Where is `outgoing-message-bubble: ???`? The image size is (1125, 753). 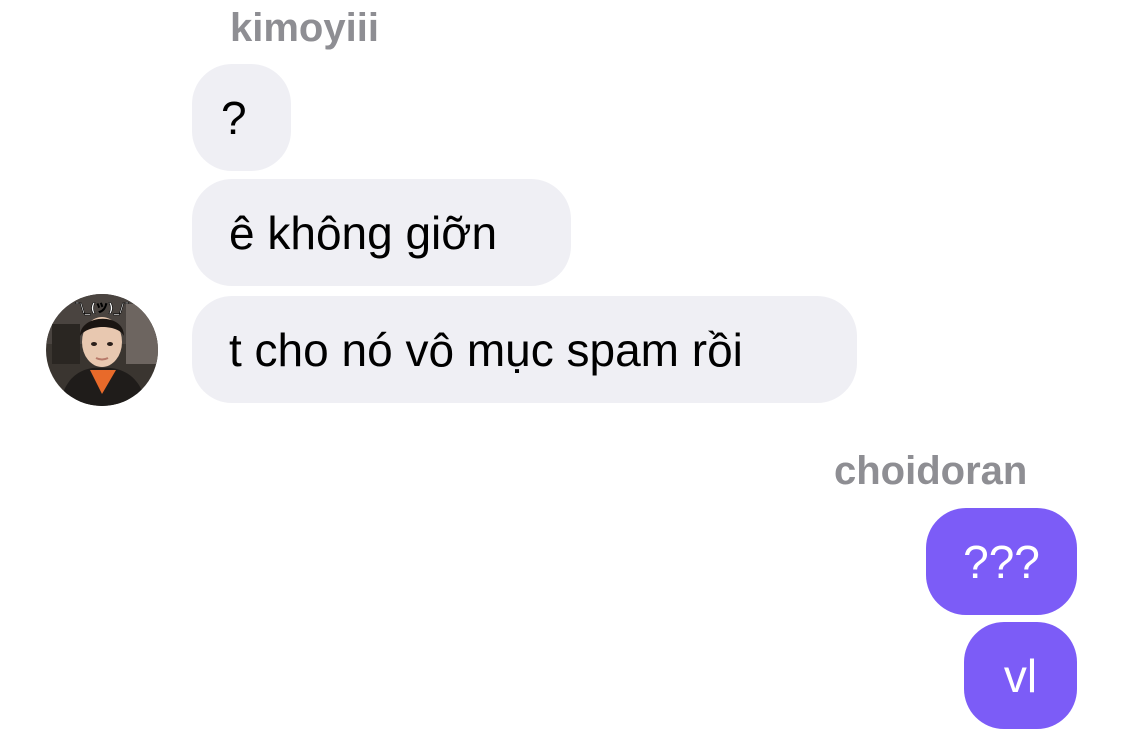 outgoing-message-bubble: ??? is located at coordinates (1001, 561).